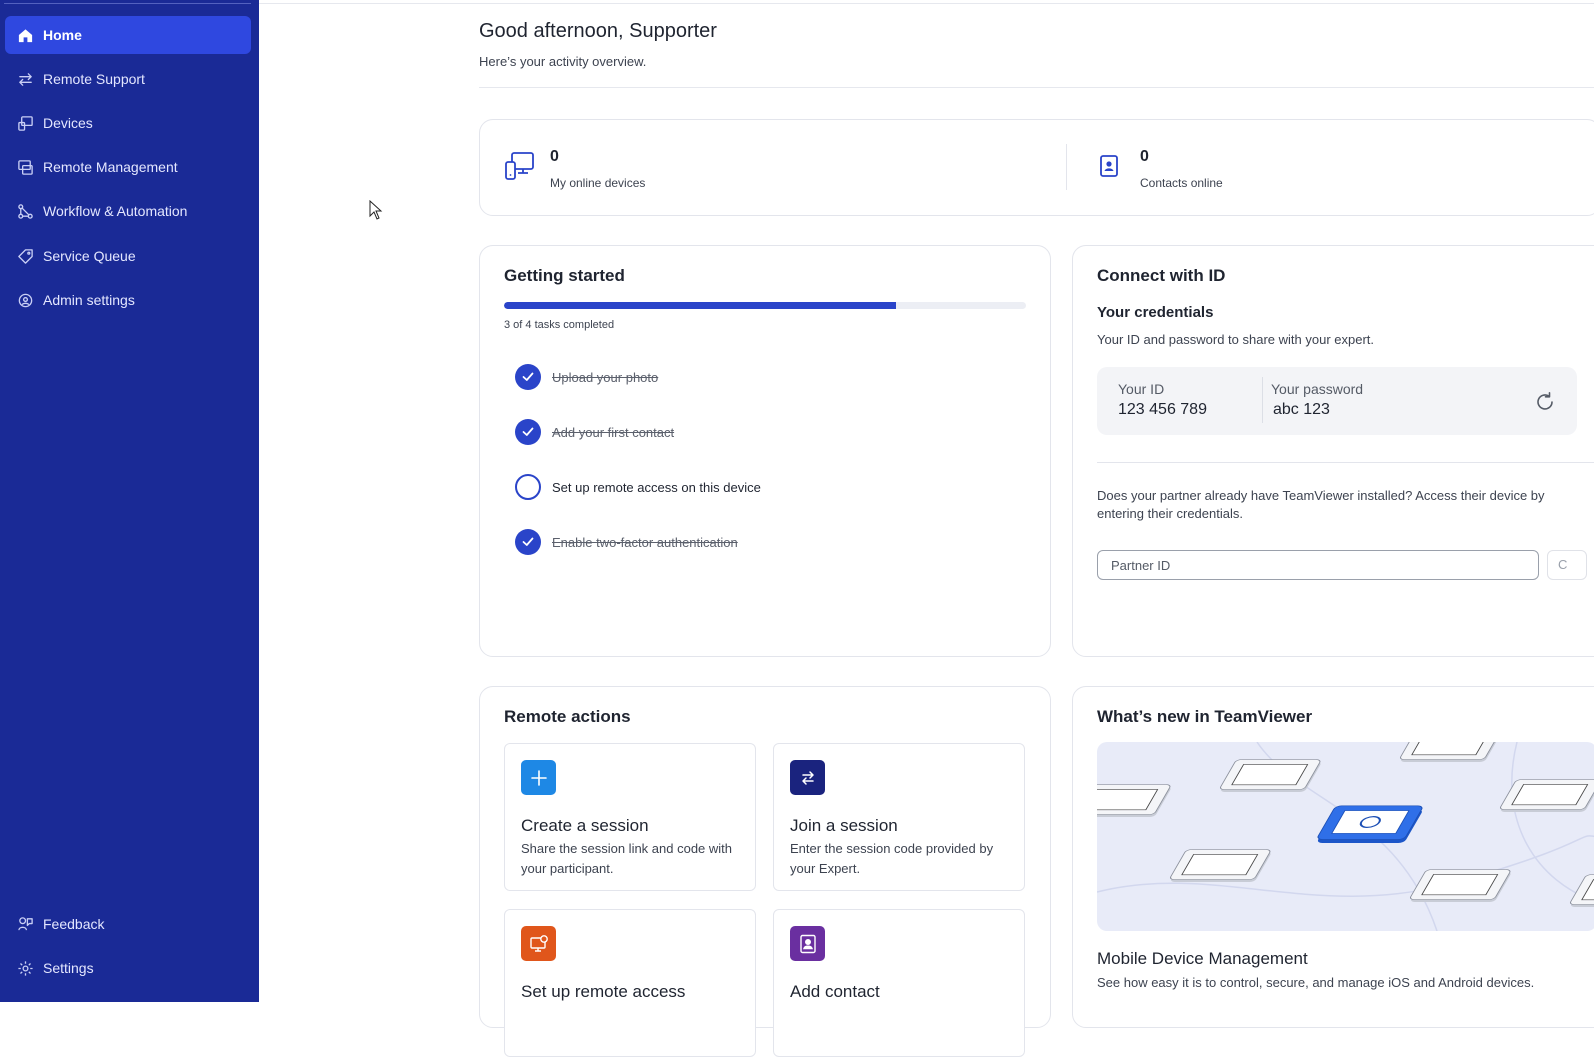 Image resolution: width=1594 pixels, height=1057 pixels. What do you see at coordinates (1161, 275) in the screenshot?
I see `connect-title: Connect with ID` at bounding box center [1161, 275].